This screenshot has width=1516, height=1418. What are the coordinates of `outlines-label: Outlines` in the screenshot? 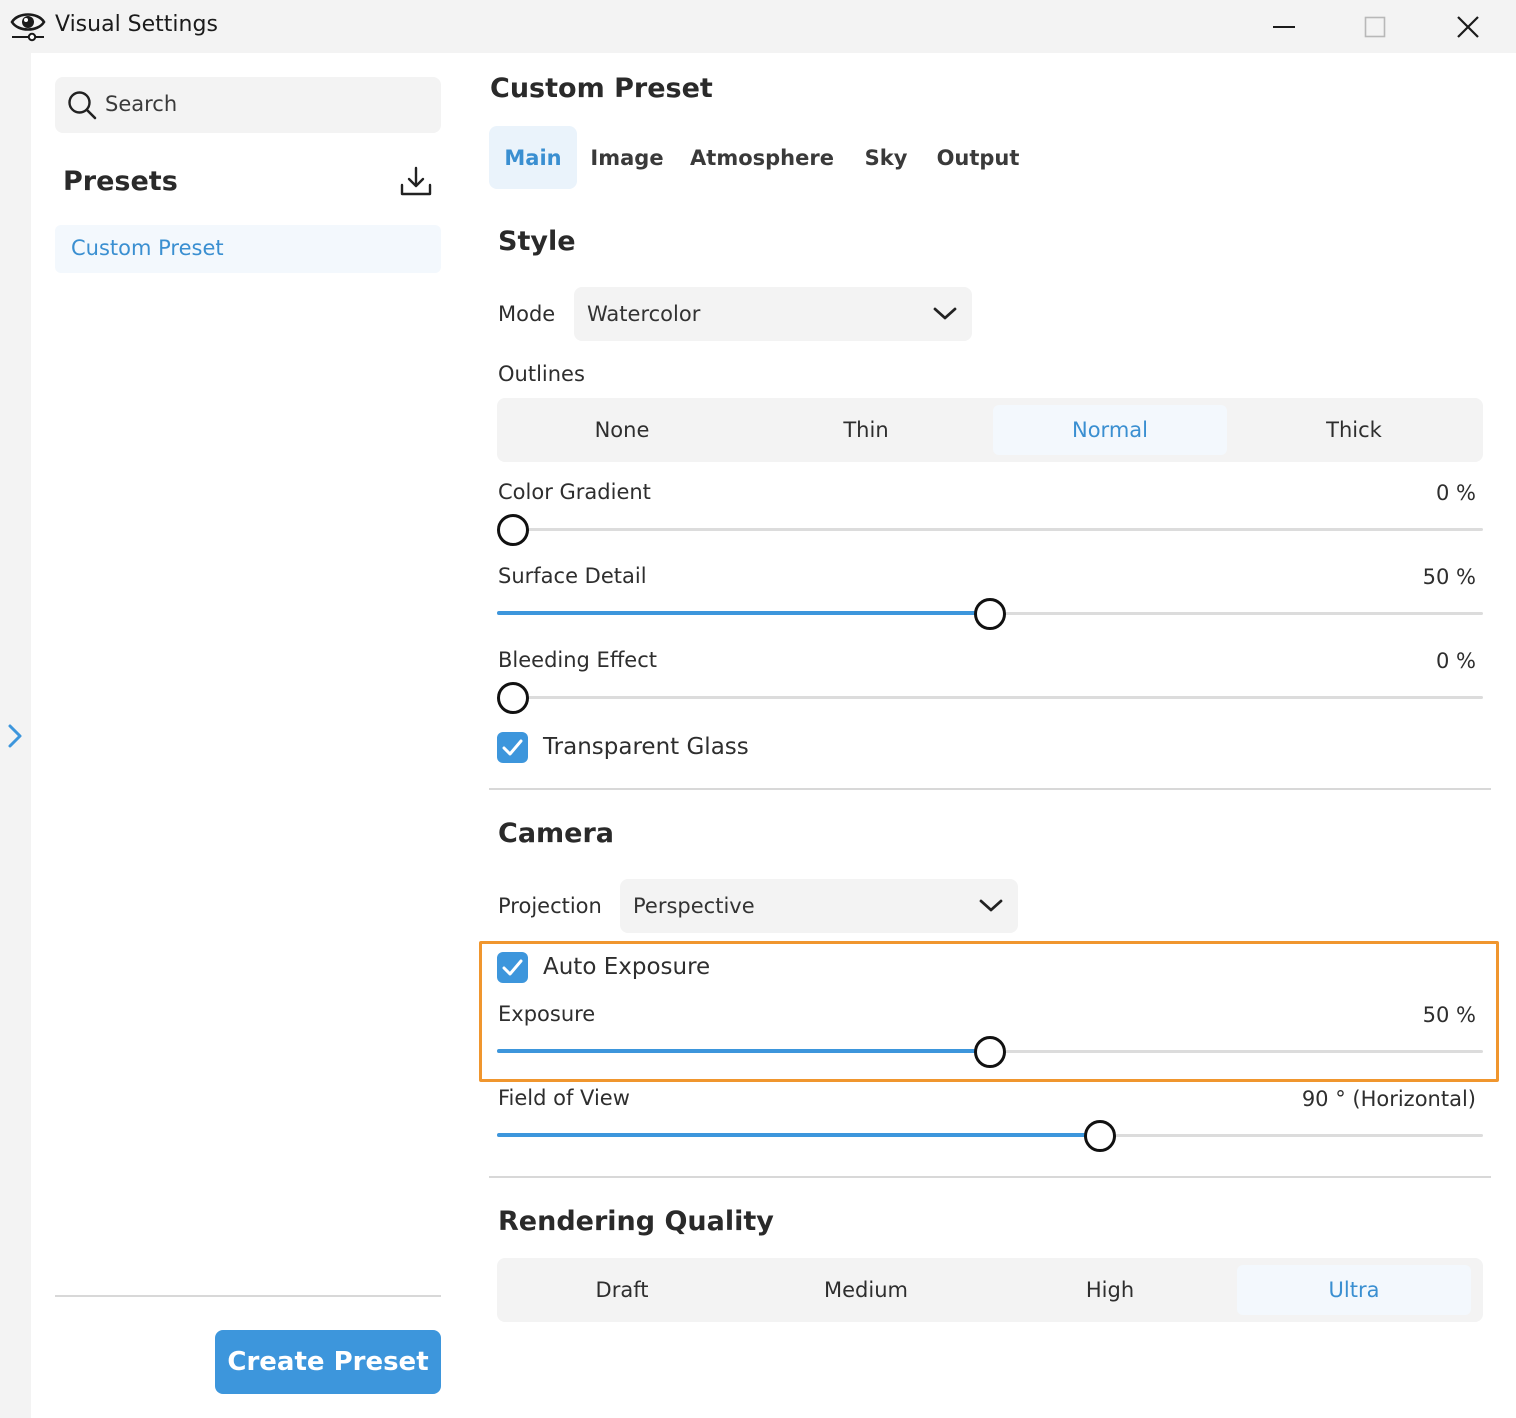 It's located at (541, 374).